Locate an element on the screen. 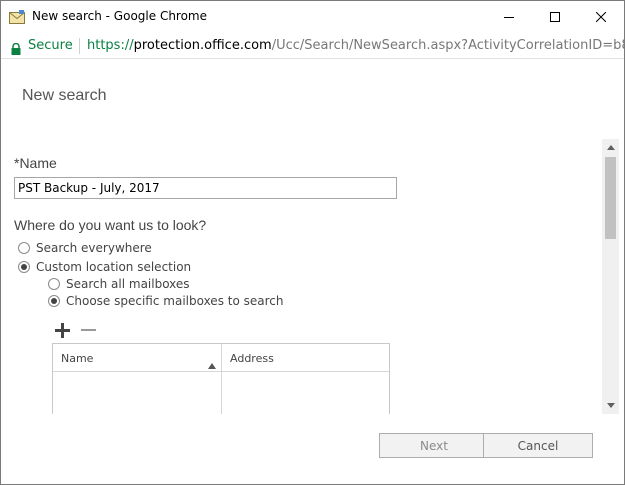 This screenshot has width=625, height=485. chevron-up-icon is located at coordinates (610, 147).